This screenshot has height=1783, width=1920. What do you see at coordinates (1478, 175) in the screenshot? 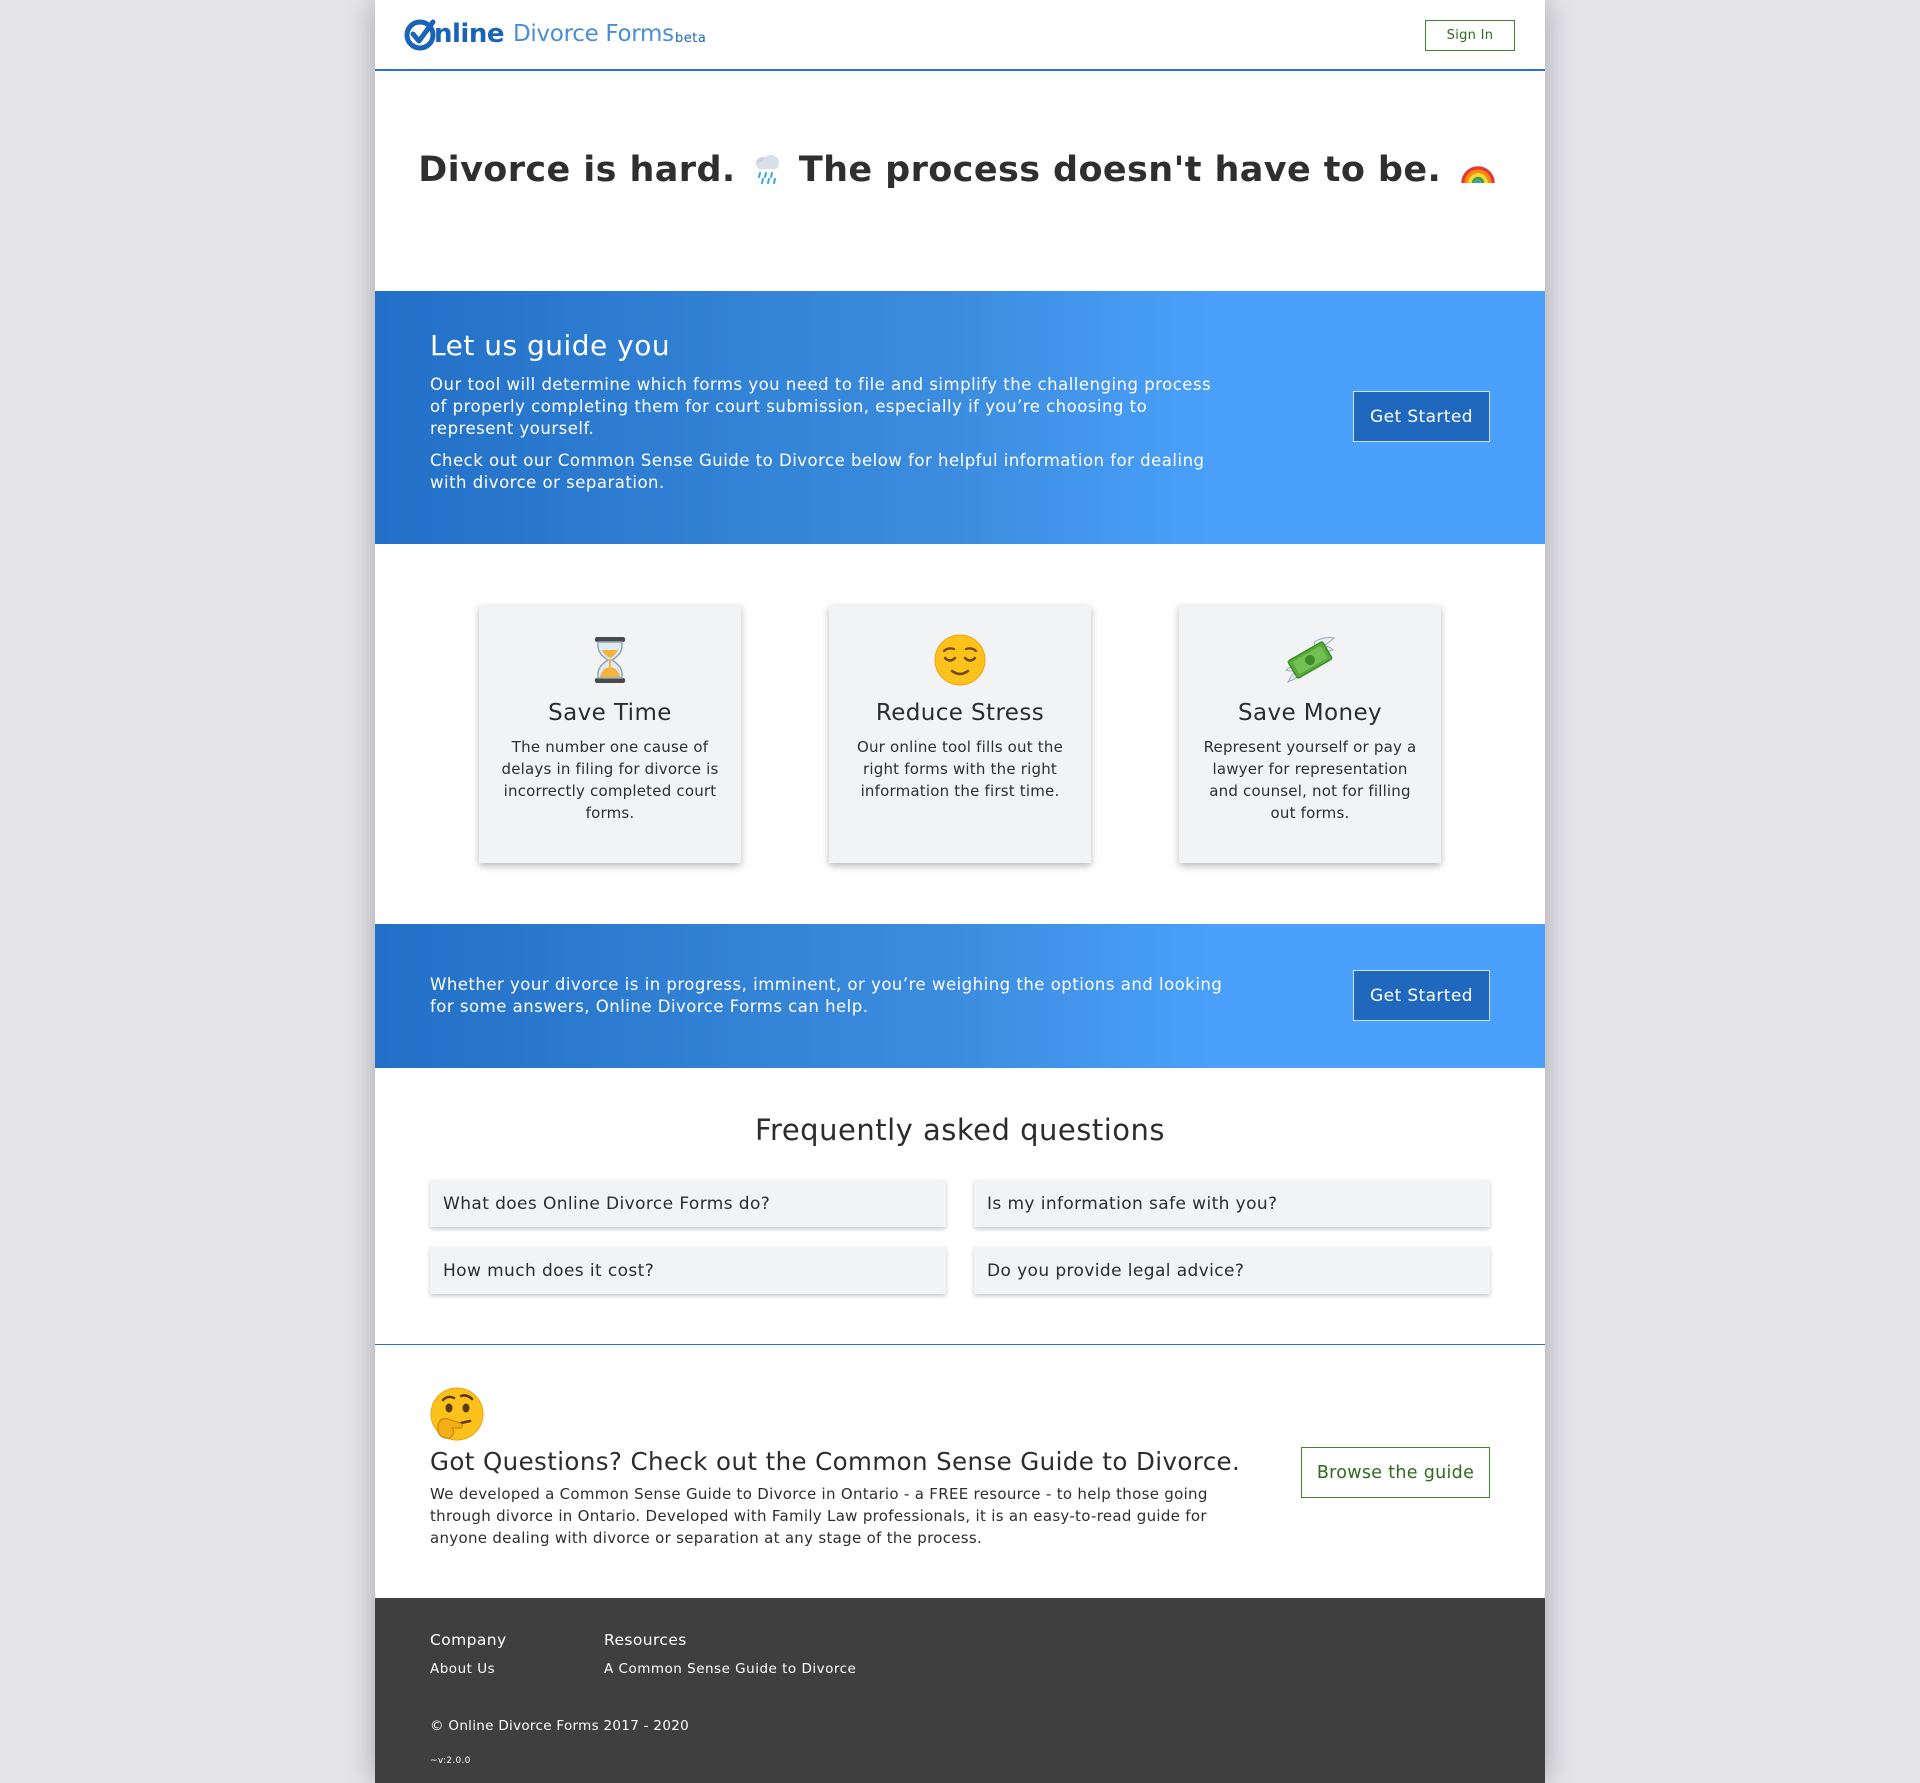
I see `rainbow-icon` at bounding box center [1478, 175].